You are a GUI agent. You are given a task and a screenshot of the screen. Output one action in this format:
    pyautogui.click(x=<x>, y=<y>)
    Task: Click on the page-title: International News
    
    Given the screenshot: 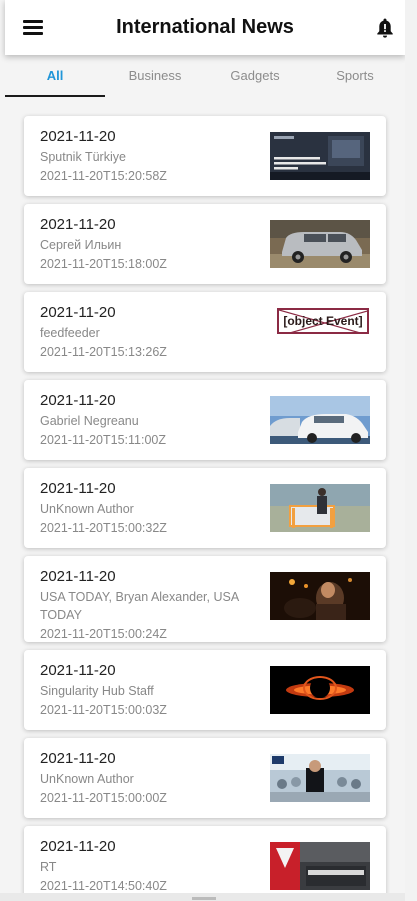 What is the action you would take?
    pyautogui.click(x=205, y=27)
    